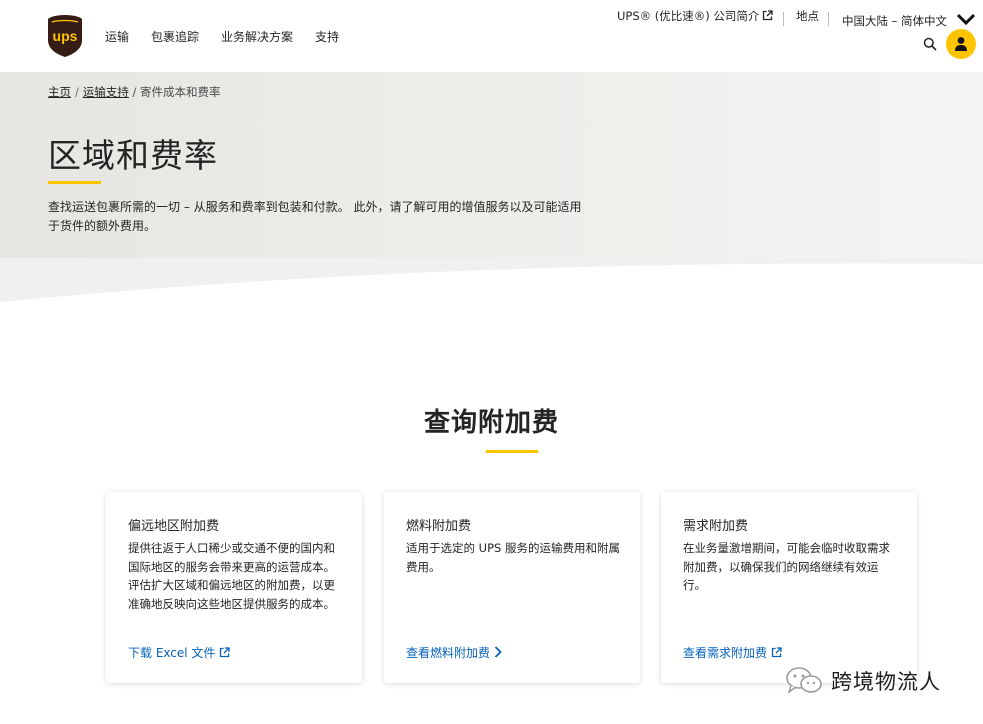 The width and height of the screenshot is (983, 724). I want to click on language-selector: 中国大陆 – 简体中文, so click(894, 21).